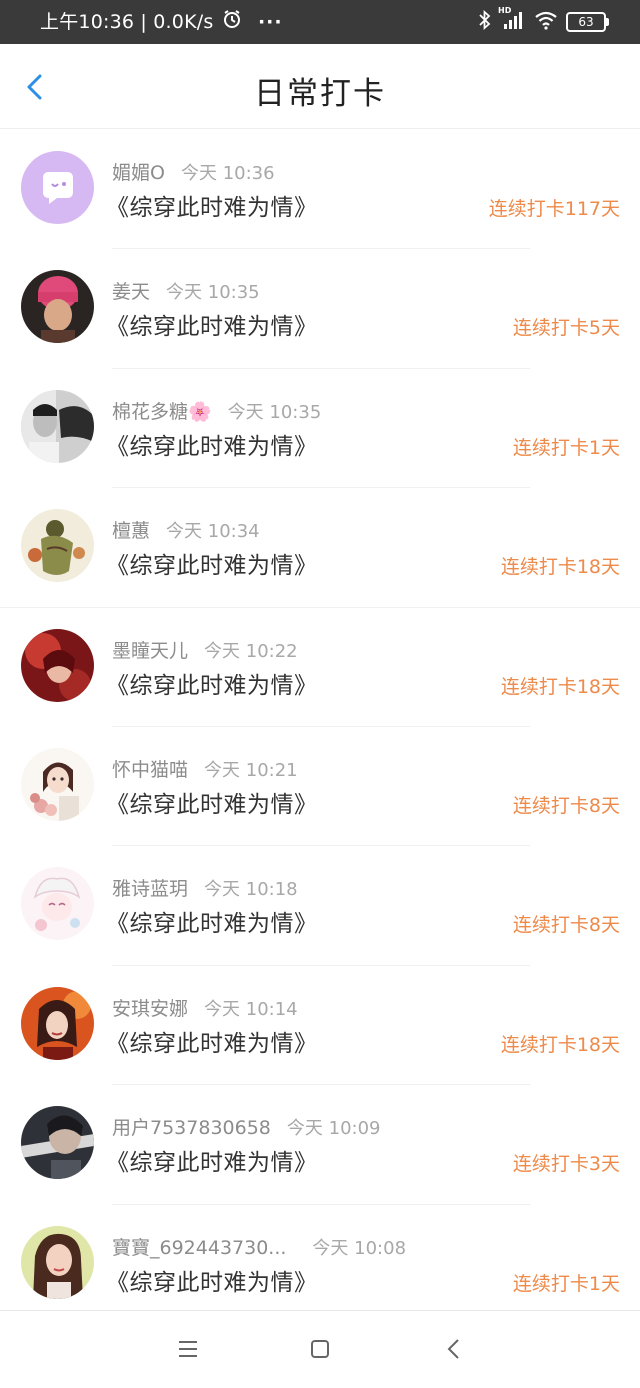 The image size is (640, 1388). What do you see at coordinates (213, 532) in the screenshot?
I see `checkin-time: 今天 10:34` at bounding box center [213, 532].